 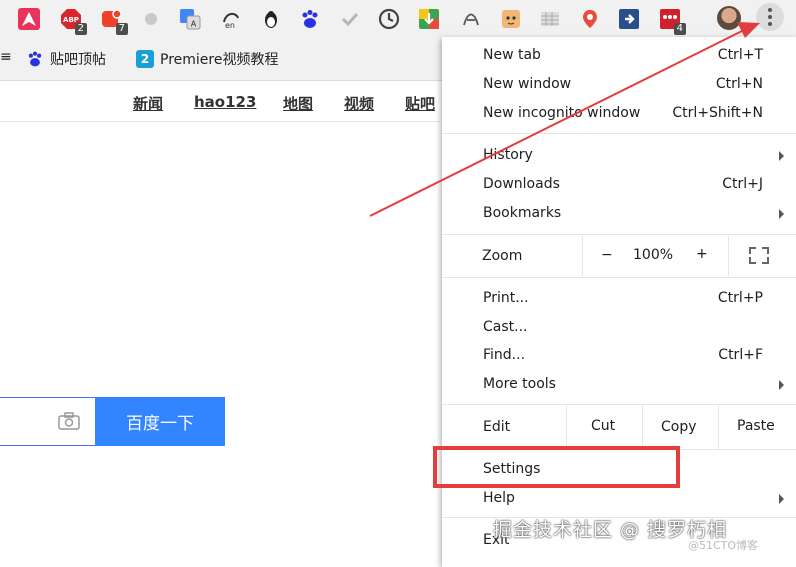 What do you see at coordinates (550, 19) in the screenshot?
I see `pattern-extension-icon` at bounding box center [550, 19].